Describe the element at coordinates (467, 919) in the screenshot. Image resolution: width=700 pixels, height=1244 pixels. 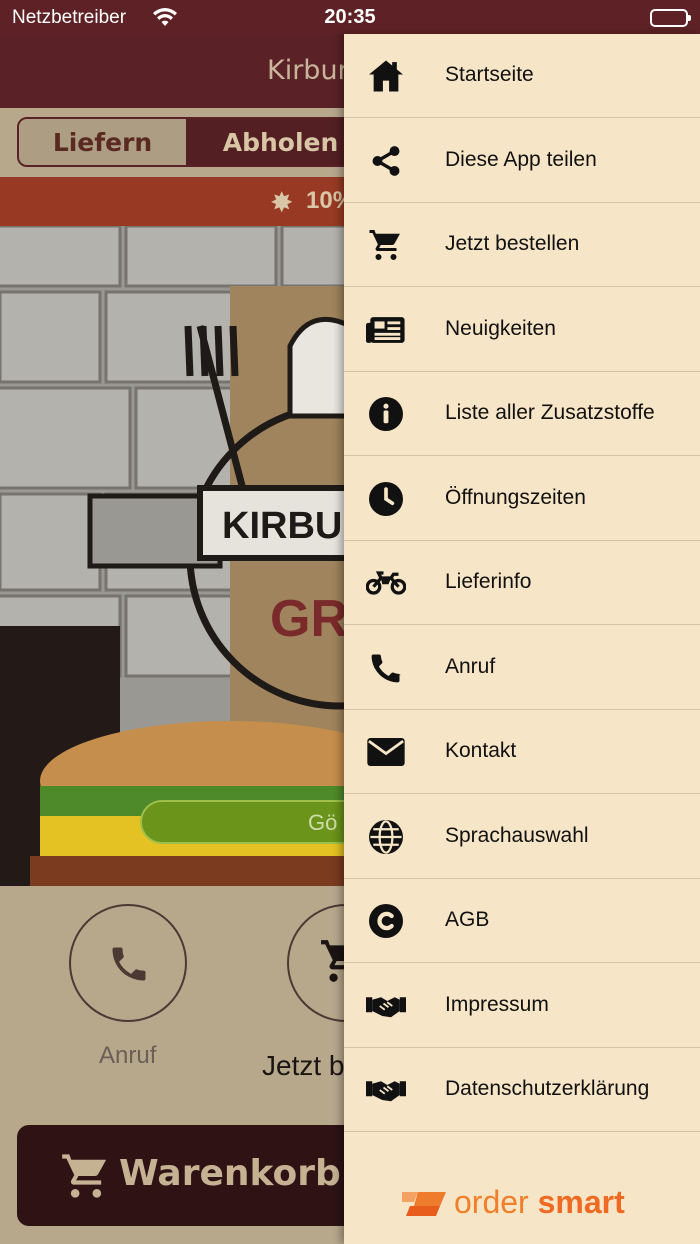
I see `menu-item-label: AGB` at that location.